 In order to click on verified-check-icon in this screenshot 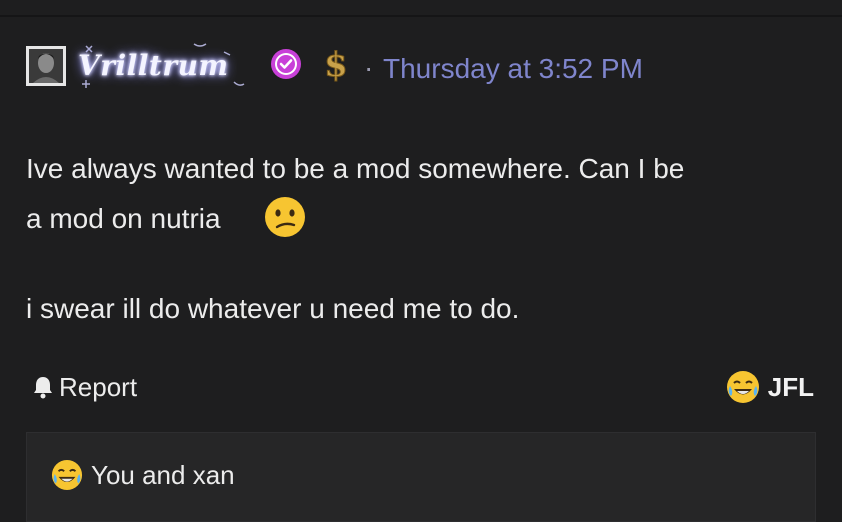, I will do `click(286, 64)`.